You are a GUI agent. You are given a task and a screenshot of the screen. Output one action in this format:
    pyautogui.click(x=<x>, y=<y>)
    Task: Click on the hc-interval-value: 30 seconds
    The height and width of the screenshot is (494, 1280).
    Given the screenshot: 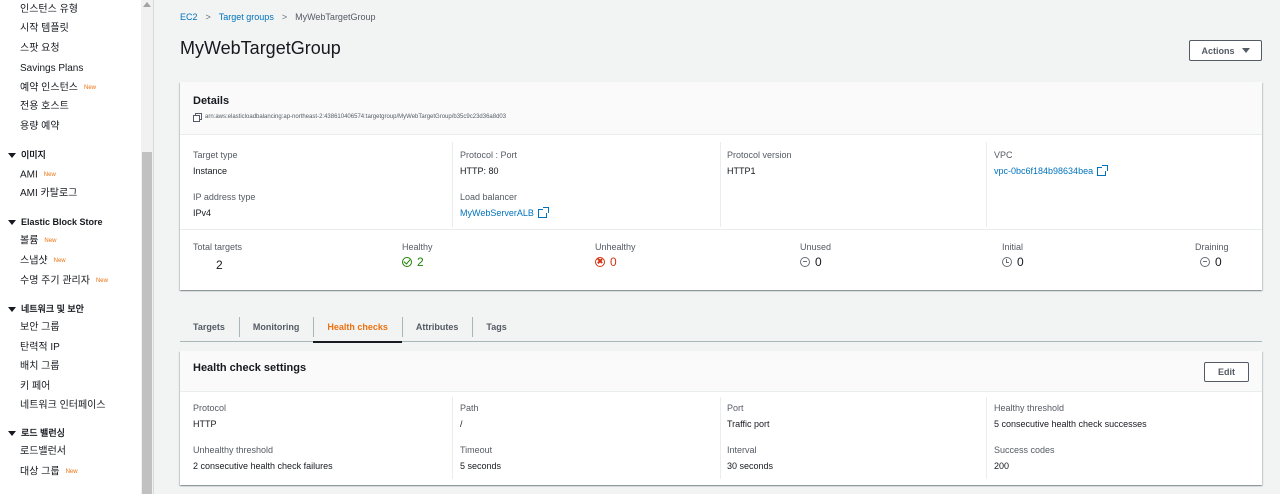 What is the action you would take?
    pyautogui.click(x=750, y=466)
    